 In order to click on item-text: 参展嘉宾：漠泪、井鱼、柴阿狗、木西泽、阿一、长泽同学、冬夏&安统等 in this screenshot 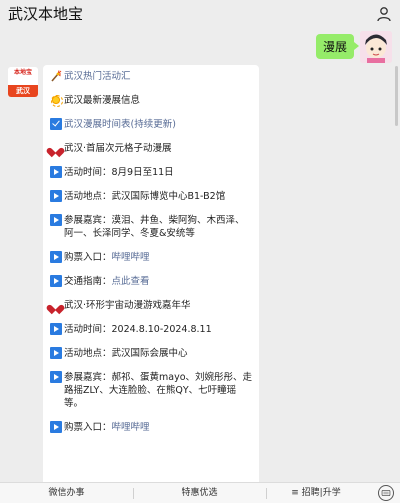, I will do `click(154, 227)`.